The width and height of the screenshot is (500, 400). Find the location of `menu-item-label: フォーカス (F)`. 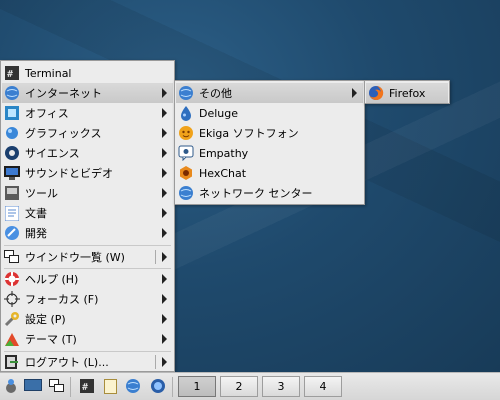

menu-item-label: フォーカス (F) is located at coordinates (62, 299).